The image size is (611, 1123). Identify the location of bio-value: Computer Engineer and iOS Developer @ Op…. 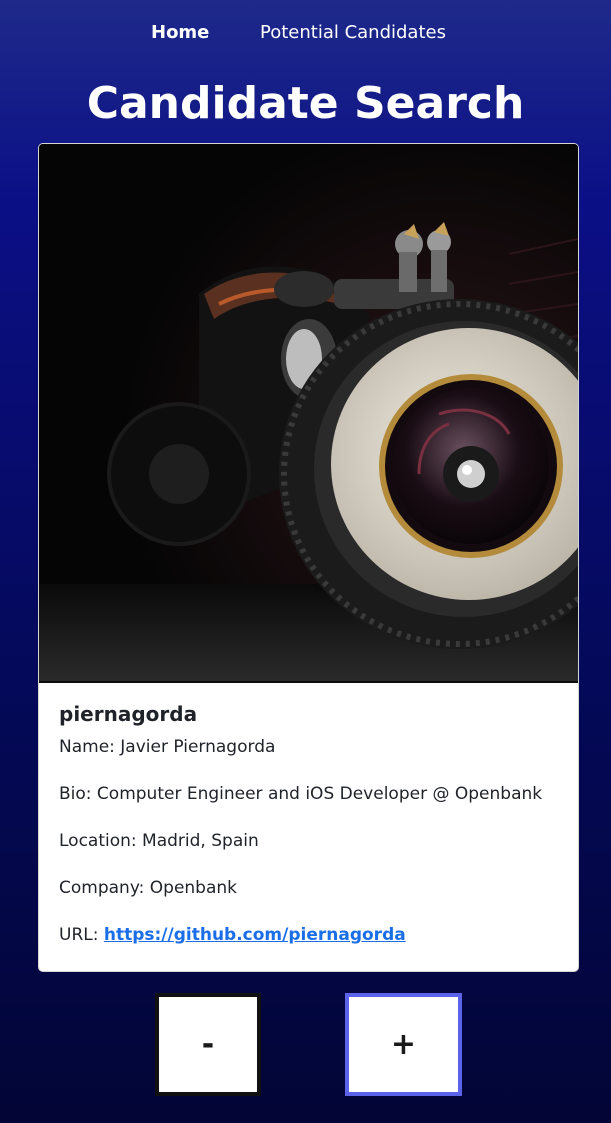
(319, 794).